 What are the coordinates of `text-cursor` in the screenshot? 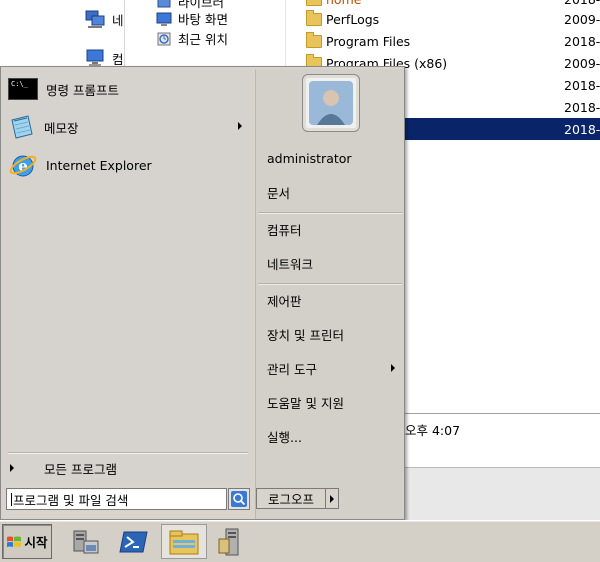 It's located at (11, 499).